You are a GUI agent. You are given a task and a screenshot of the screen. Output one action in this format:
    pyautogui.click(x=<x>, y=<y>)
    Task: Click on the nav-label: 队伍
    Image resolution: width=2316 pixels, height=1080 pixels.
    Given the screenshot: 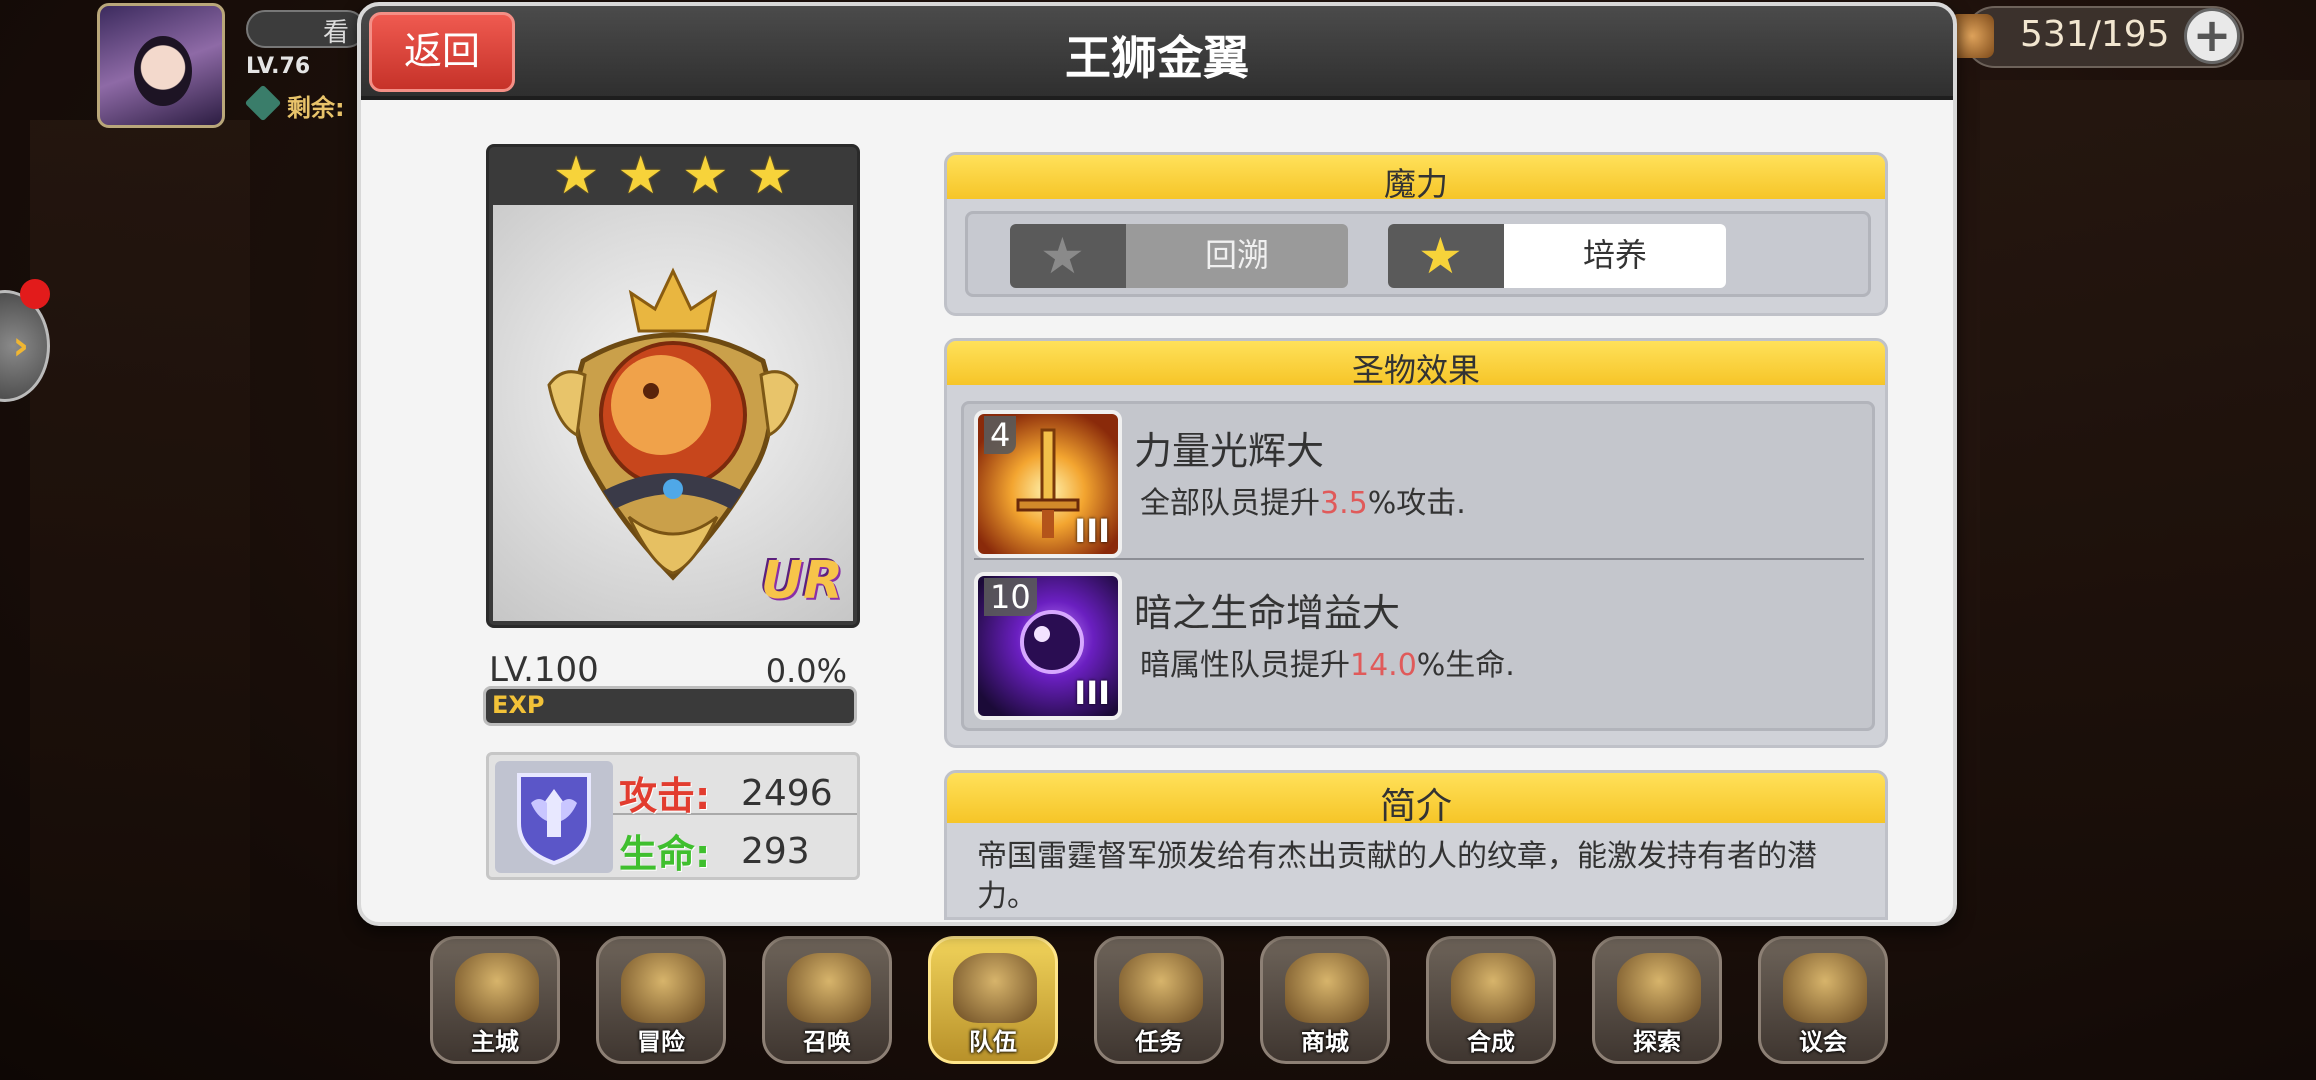 What is the action you would take?
    pyautogui.click(x=993, y=1042)
    